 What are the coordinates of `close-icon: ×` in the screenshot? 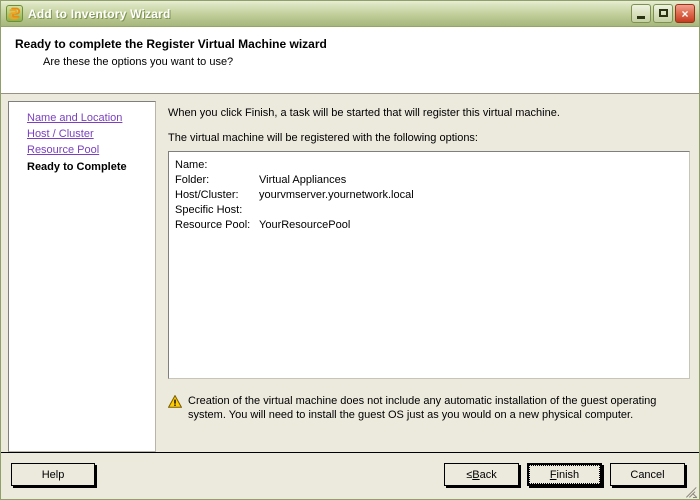 It's located at (685, 13).